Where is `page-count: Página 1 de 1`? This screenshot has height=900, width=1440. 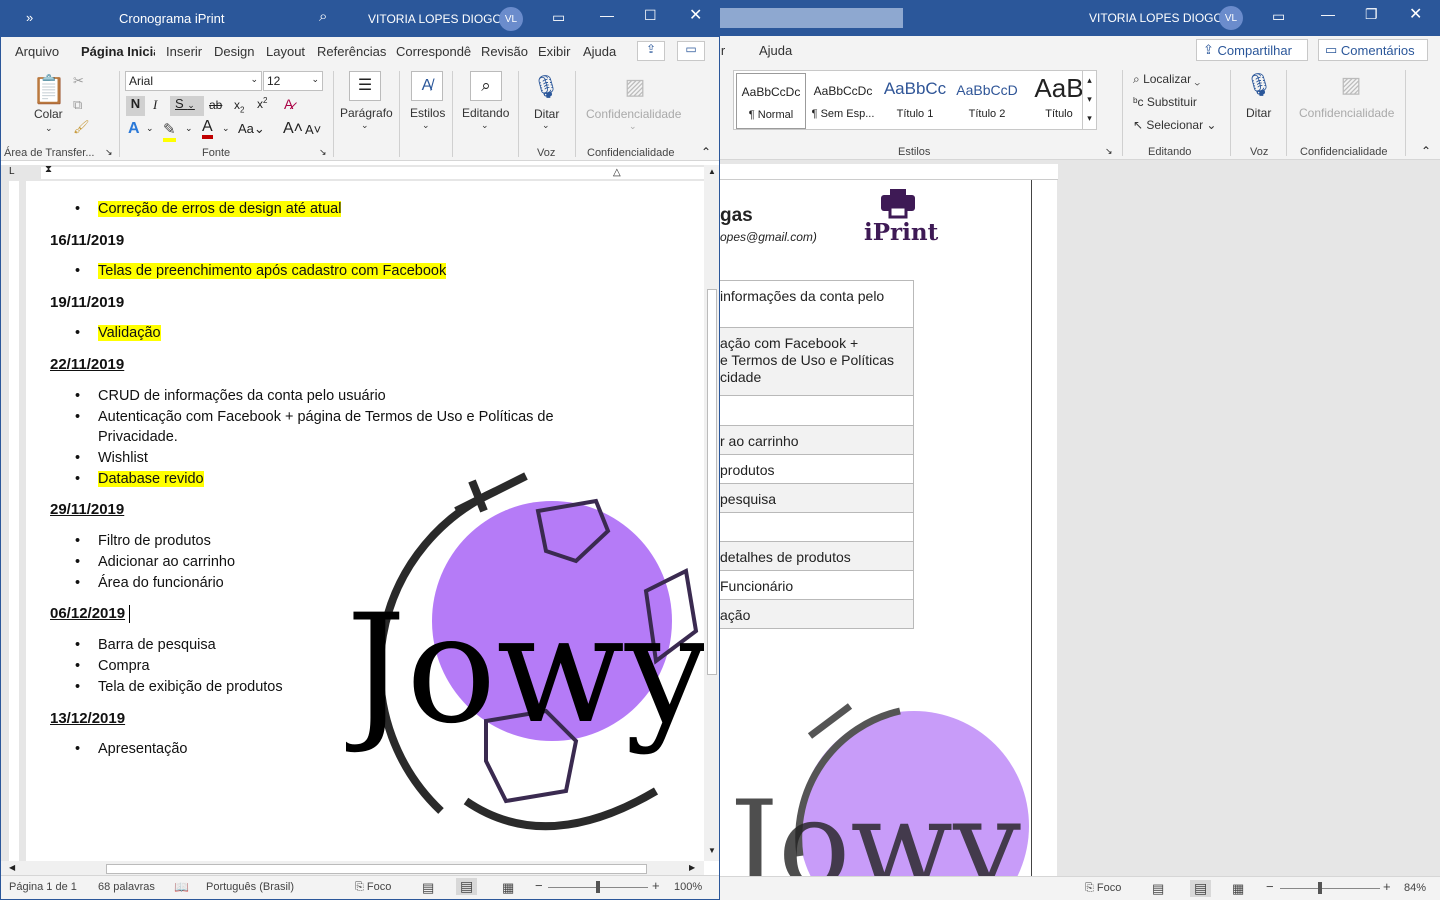
page-count: Página 1 de 1 is located at coordinates (43, 887).